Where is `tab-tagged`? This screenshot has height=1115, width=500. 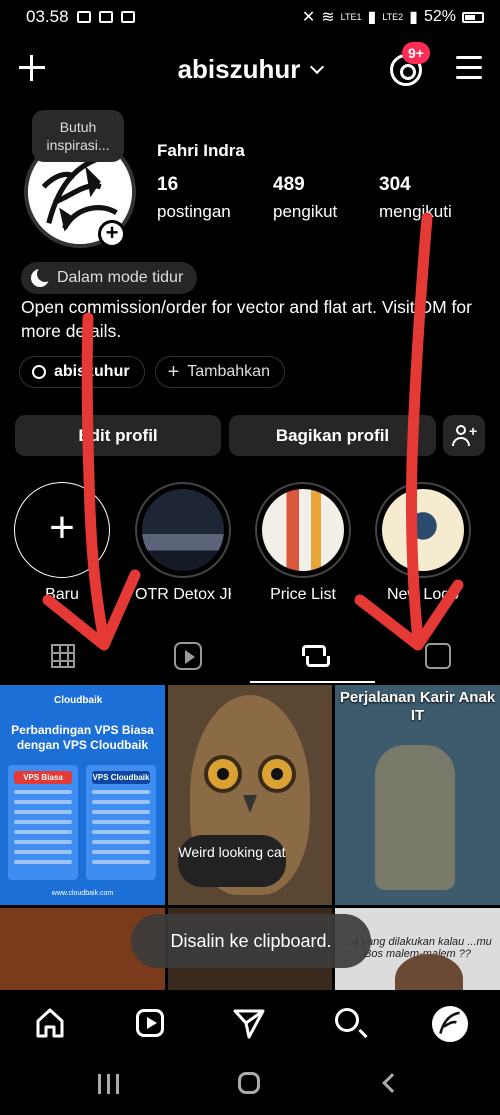
tab-tagged is located at coordinates (437, 655).